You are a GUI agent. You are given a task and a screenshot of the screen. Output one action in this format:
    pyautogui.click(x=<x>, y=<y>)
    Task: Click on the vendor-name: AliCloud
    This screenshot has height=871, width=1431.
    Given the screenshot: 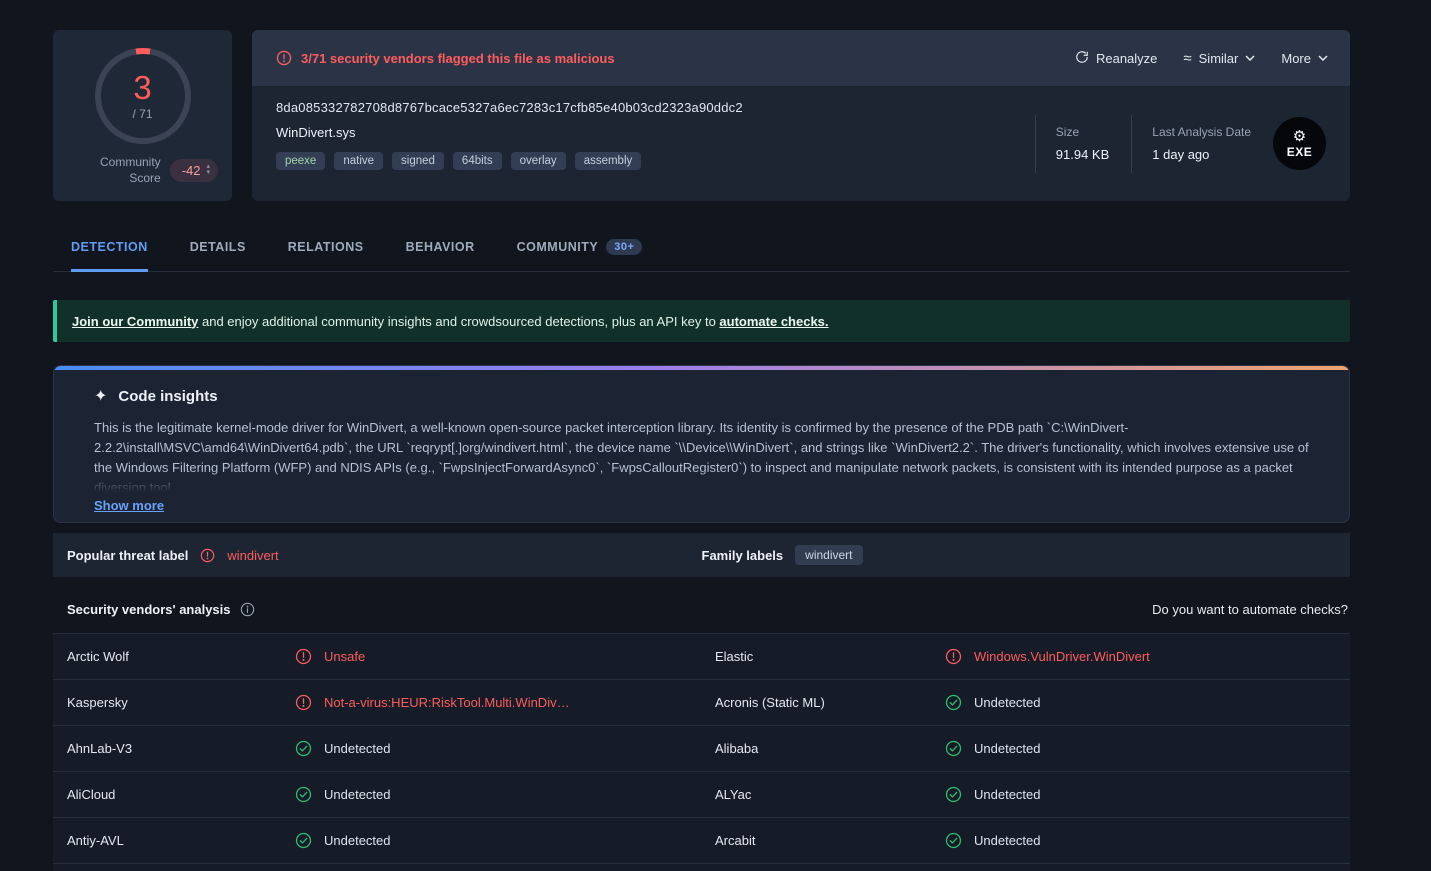 What is the action you would take?
    pyautogui.click(x=91, y=794)
    